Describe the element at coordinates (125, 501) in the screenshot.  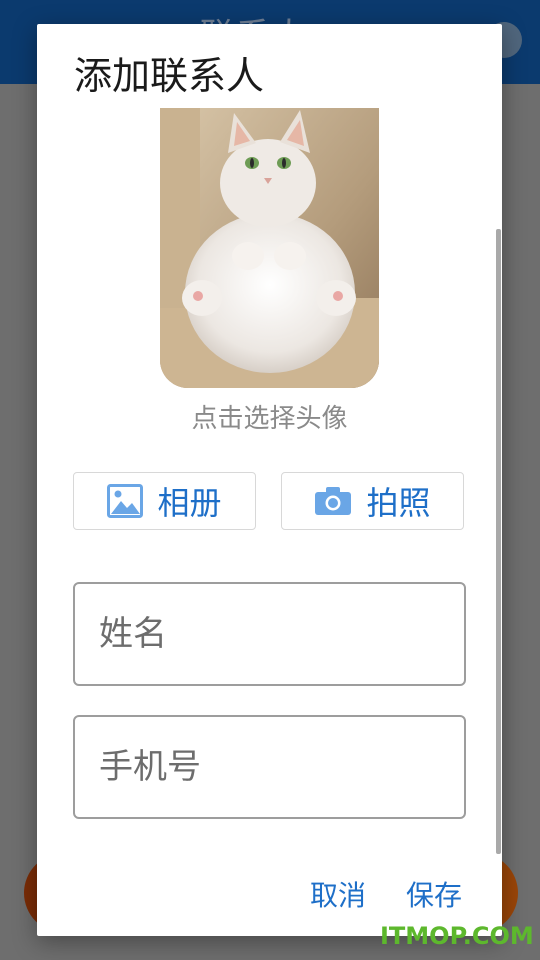
I see `image-icon` at that location.